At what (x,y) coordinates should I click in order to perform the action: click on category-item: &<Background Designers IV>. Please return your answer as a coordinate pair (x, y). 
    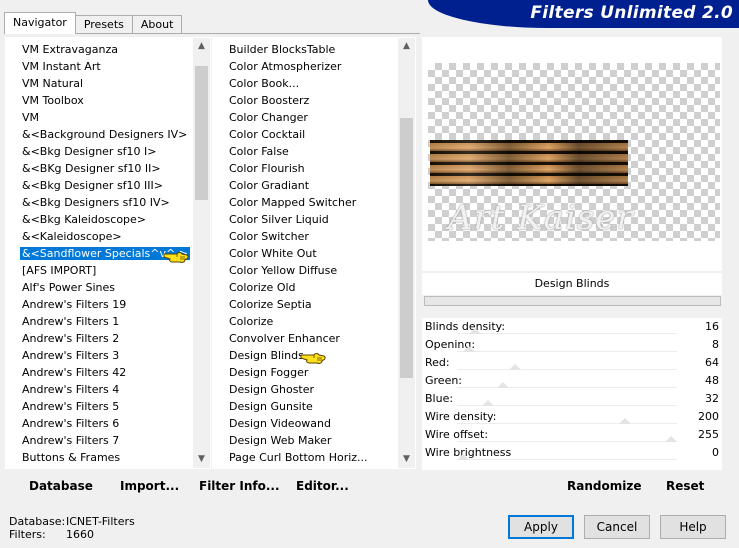
    Looking at the image, I should click on (99, 134).